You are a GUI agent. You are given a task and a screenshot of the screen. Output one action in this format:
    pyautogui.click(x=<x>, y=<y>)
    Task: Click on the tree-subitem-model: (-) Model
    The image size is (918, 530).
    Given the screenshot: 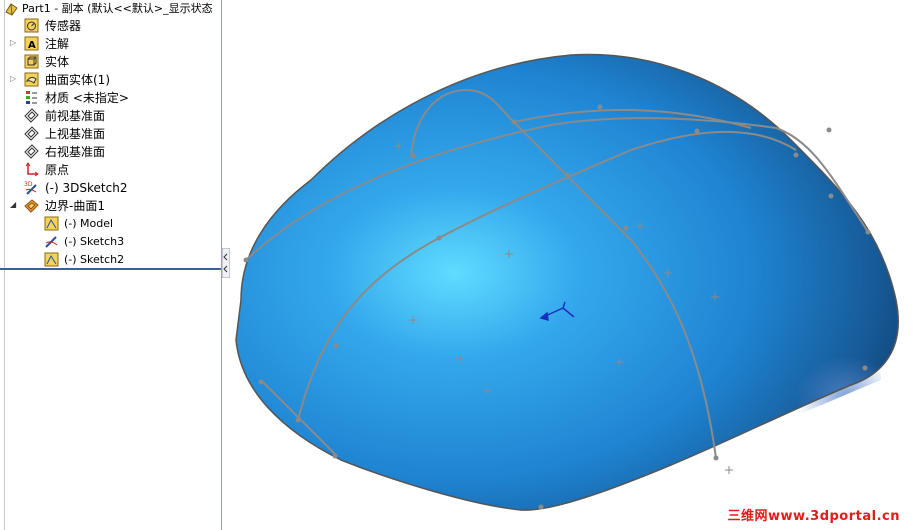 What is the action you would take?
    pyautogui.click(x=110, y=224)
    